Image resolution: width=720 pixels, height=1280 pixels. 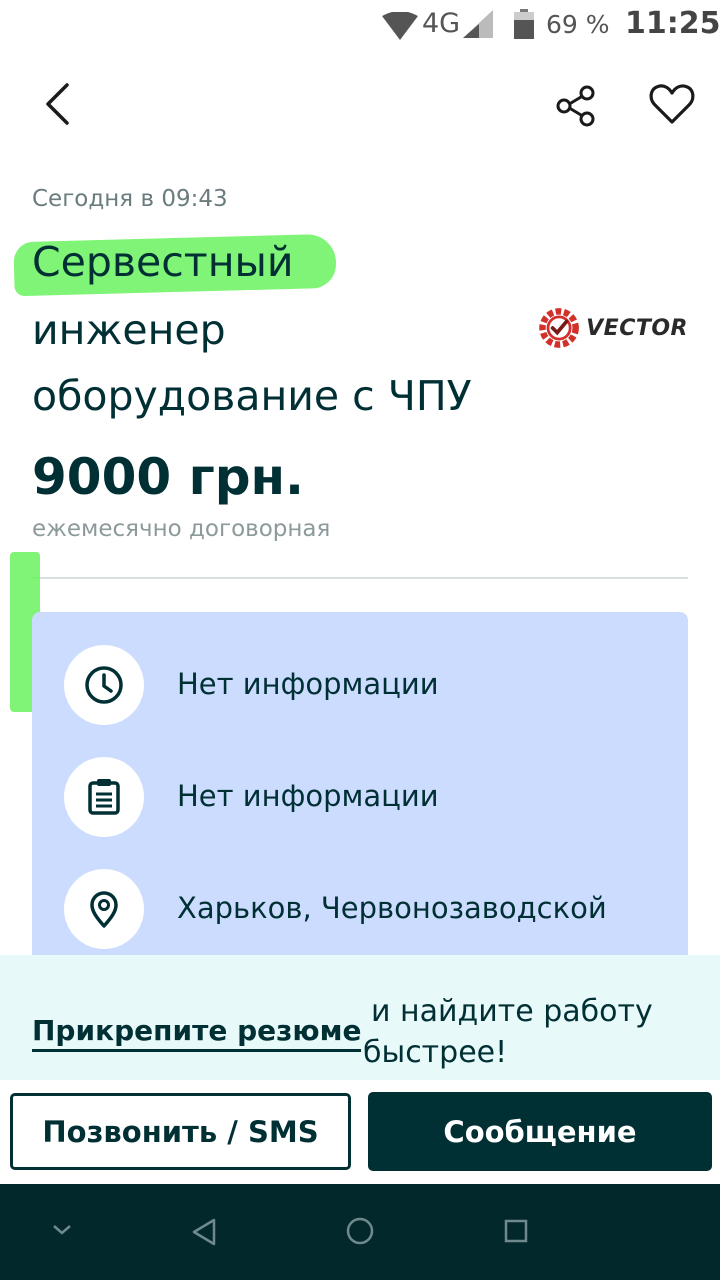 What do you see at coordinates (168, 477) in the screenshot?
I see `price: 9000 грн.` at bounding box center [168, 477].